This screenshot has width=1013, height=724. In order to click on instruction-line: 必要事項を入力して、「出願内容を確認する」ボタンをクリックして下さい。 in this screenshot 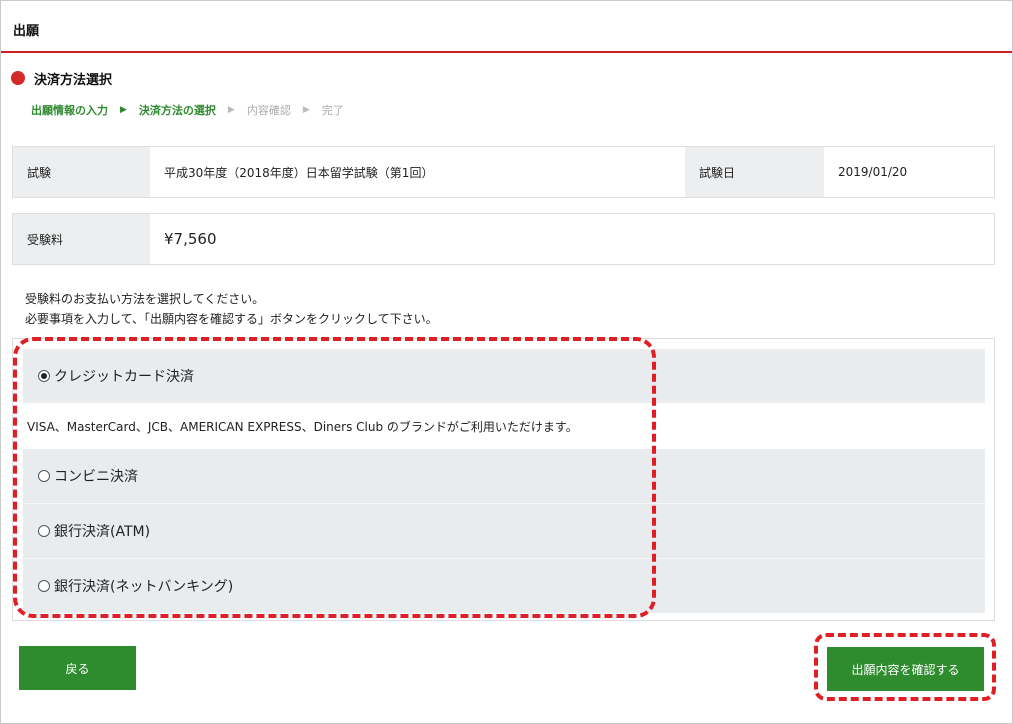, I will do `click(231, 319)`.